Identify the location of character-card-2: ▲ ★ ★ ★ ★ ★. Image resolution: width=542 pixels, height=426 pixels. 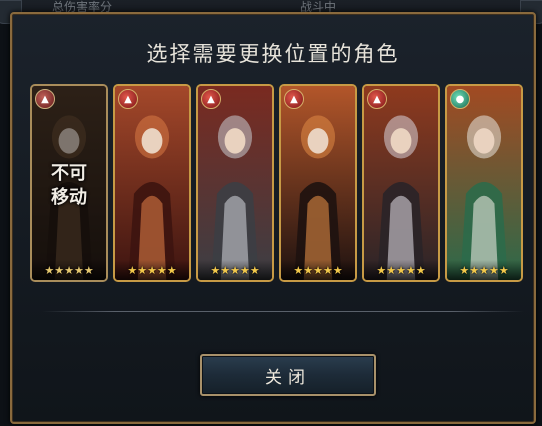
(152, 183).